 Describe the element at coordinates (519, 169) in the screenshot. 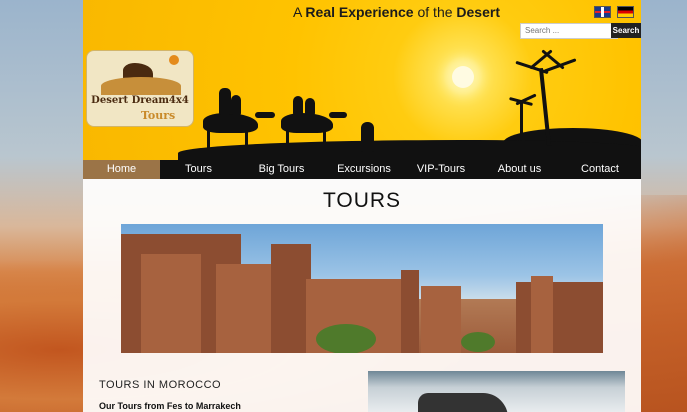

I see `nav-item-about-us: About us` at that location.